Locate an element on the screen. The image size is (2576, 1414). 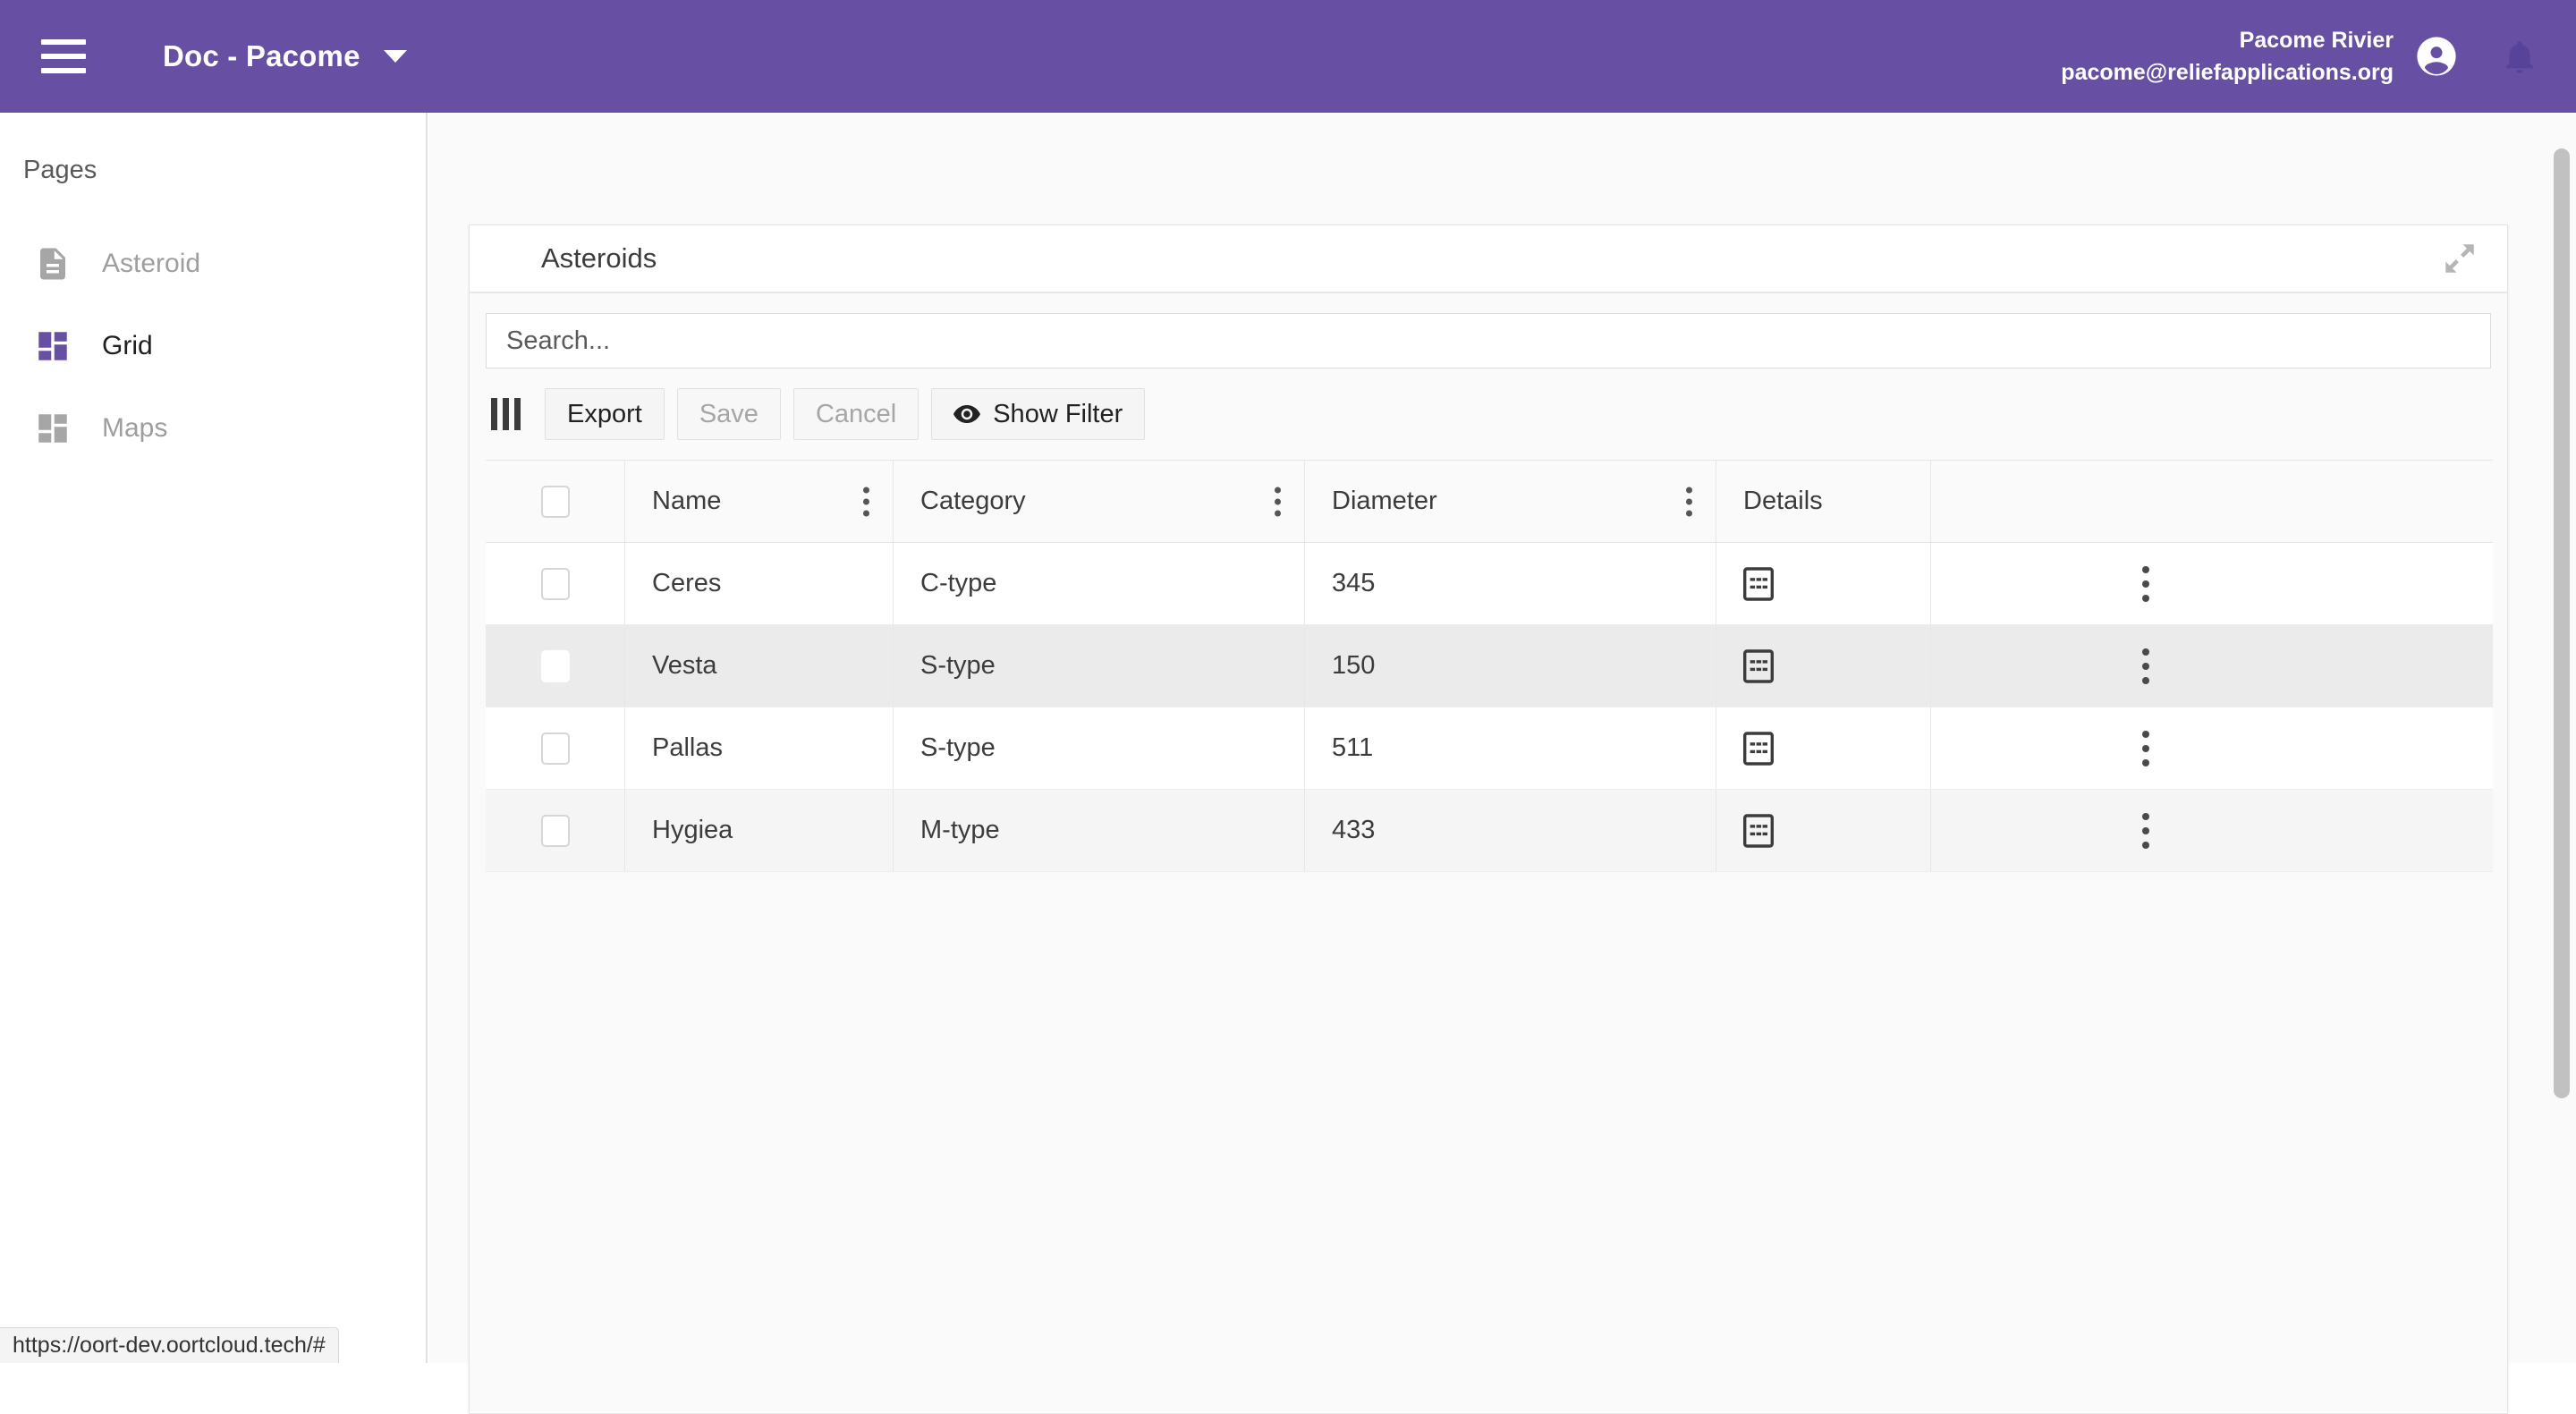
account-circle-icon is located at coordinates (2436, 56).